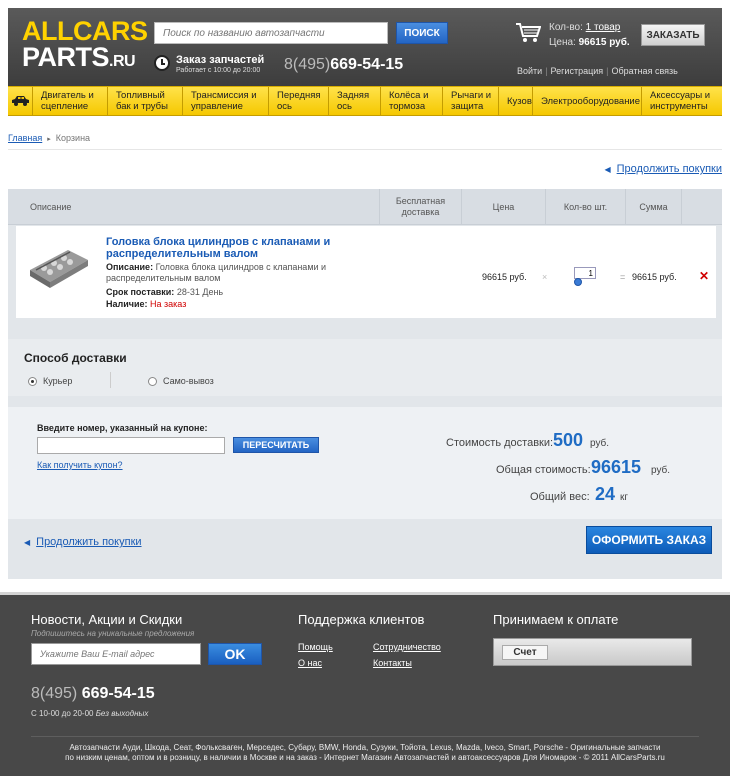 The height and width of the screenshot is (776, 730). Describe the element at coordinates (344, 64) in the screenshot. I see `header-phone: 8(495)669-54-15` at that location.